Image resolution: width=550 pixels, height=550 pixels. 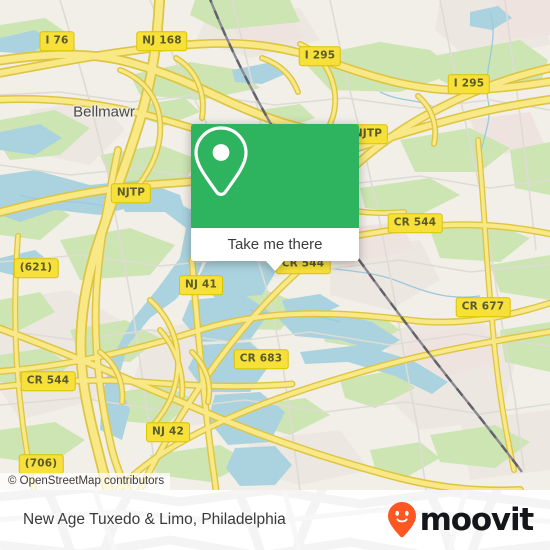 What do you see at coordinates (483, 307) in the screenshot?
I see `road-shield-cr677: CR 677` at bounding box center [483, 307].